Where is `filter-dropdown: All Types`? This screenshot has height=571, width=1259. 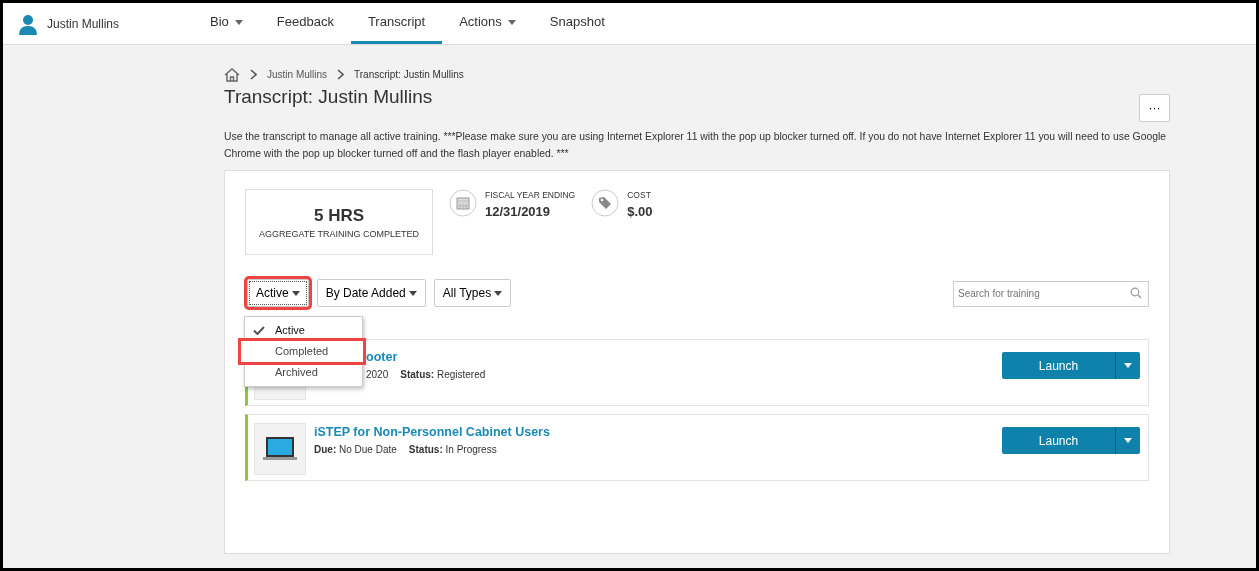 filter-dropdown: All Types is located at coordinates (472, 293).